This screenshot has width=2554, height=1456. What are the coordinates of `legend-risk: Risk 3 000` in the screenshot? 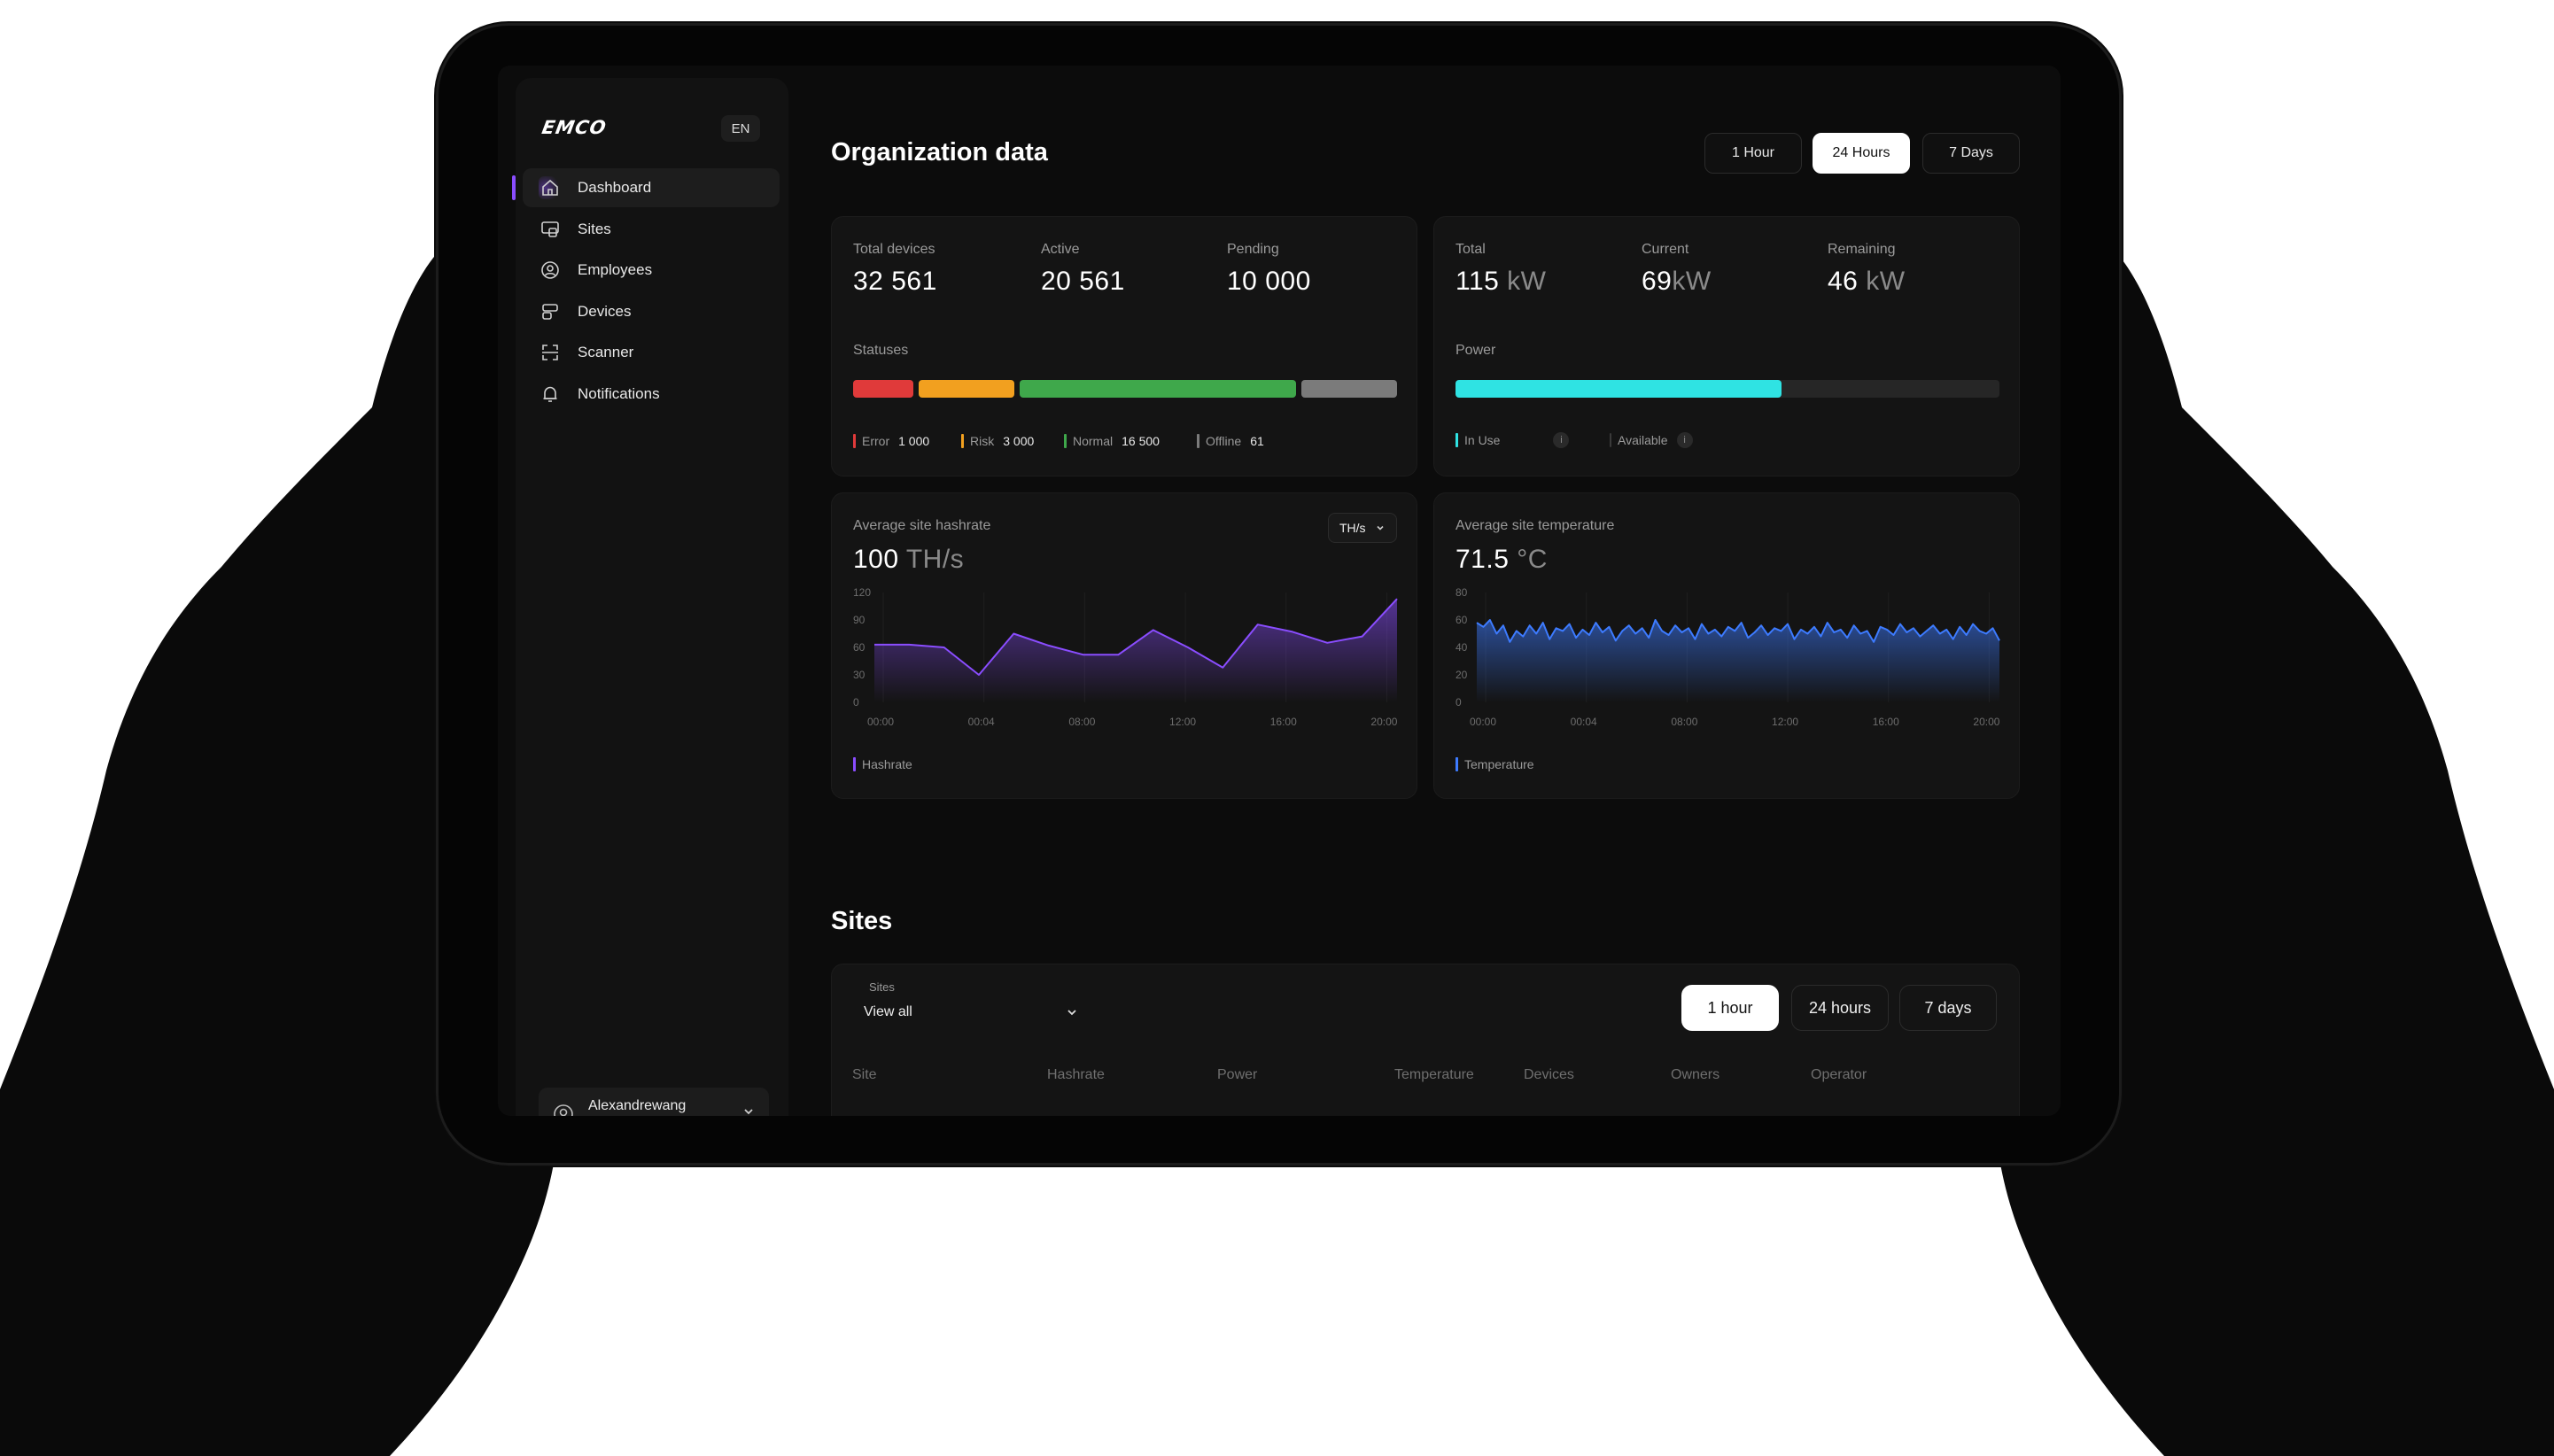 It's located at (997, 441).